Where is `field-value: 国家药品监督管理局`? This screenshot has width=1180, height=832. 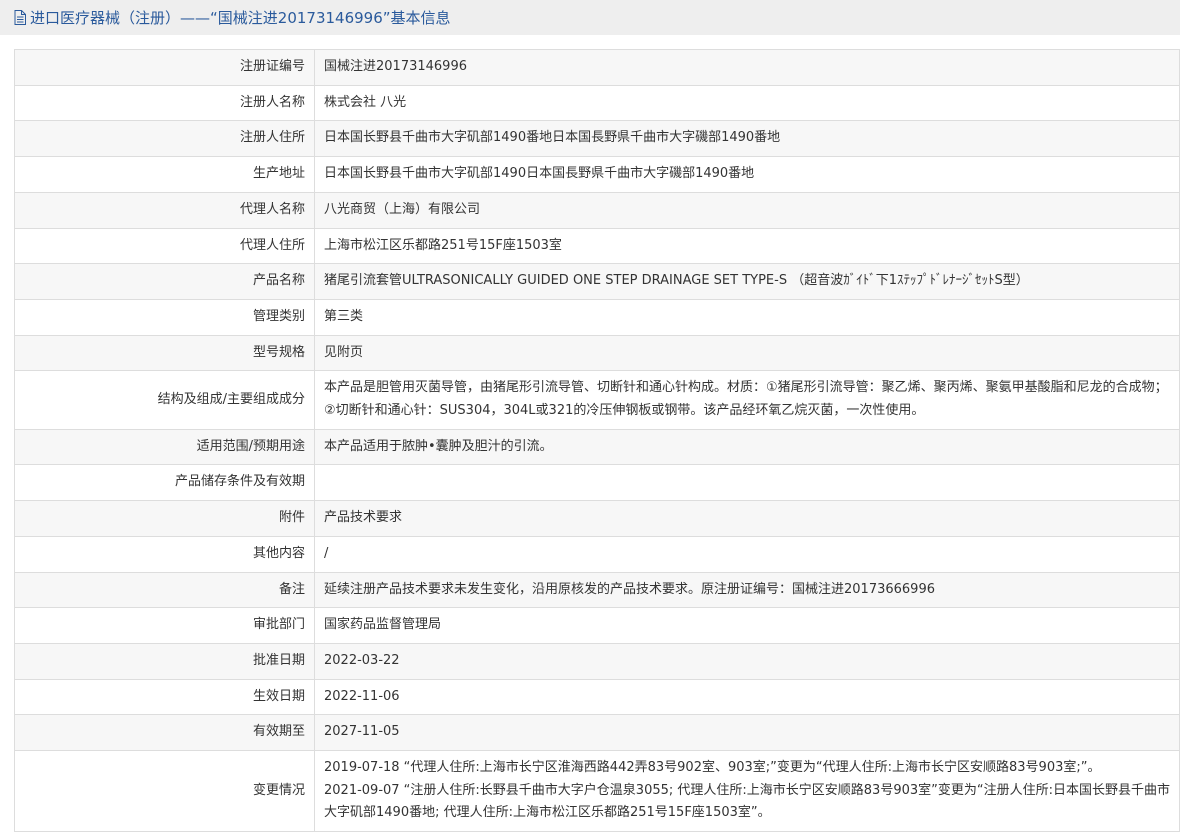 field-value: 国家药品监督管理局 is located at coordinates (747, 625).